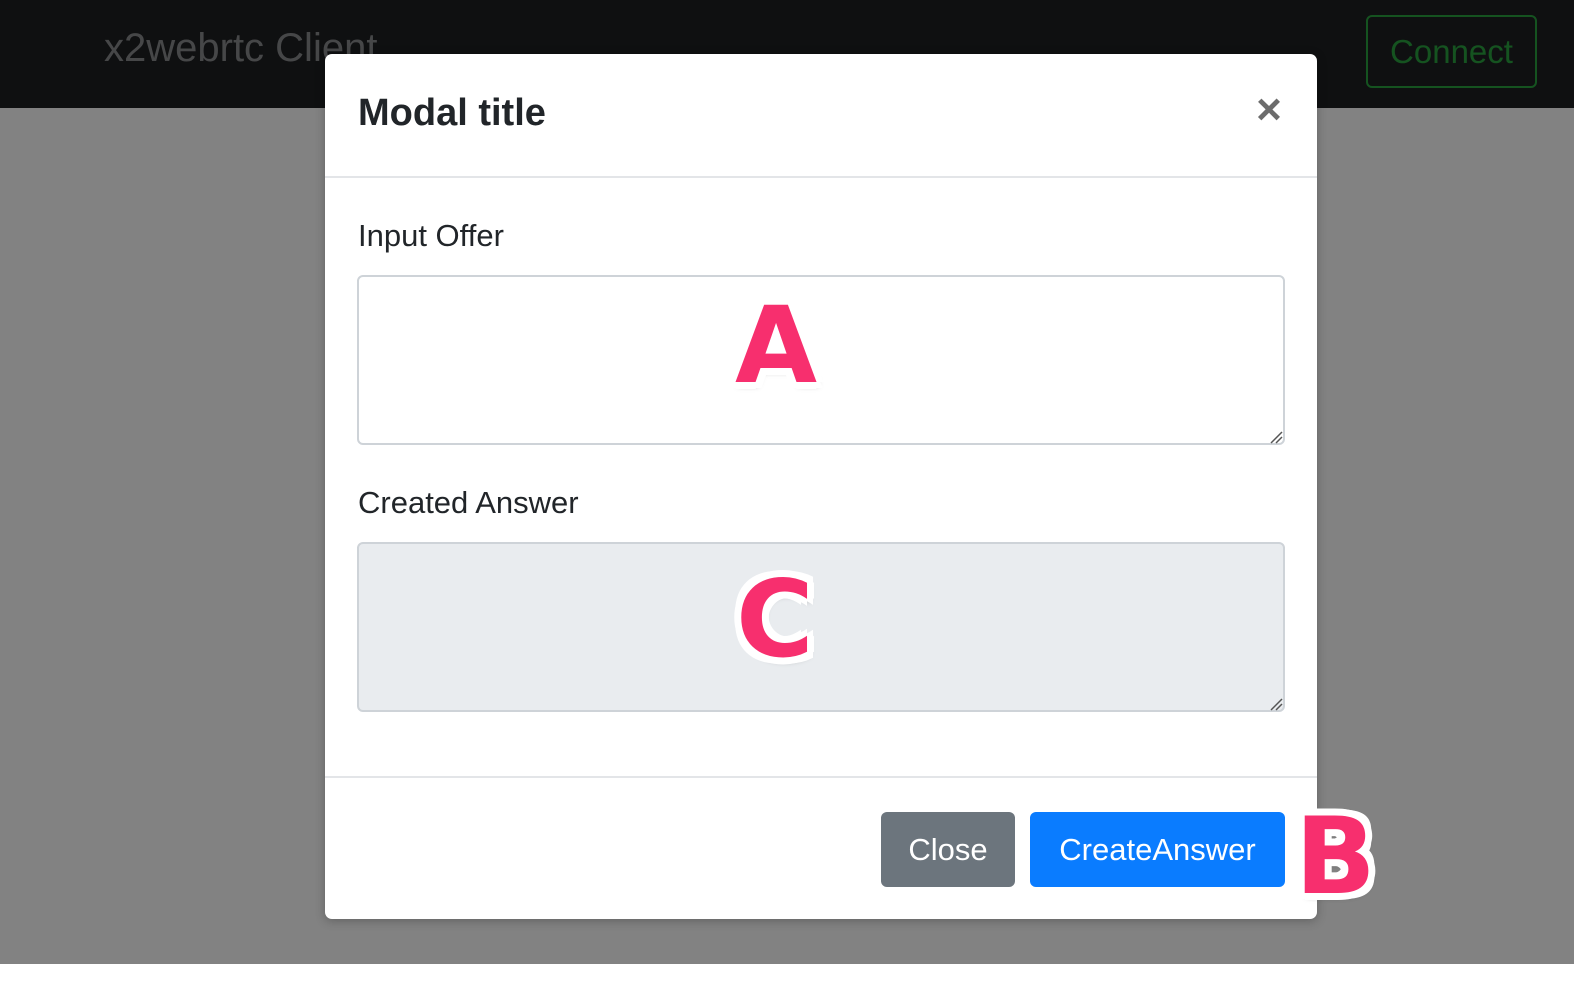 This screenshot has width=1574, height=1008. Describe the element at coordinates (776, 345) in the screenshot. I see `annotation-marker-a: A` at that location.